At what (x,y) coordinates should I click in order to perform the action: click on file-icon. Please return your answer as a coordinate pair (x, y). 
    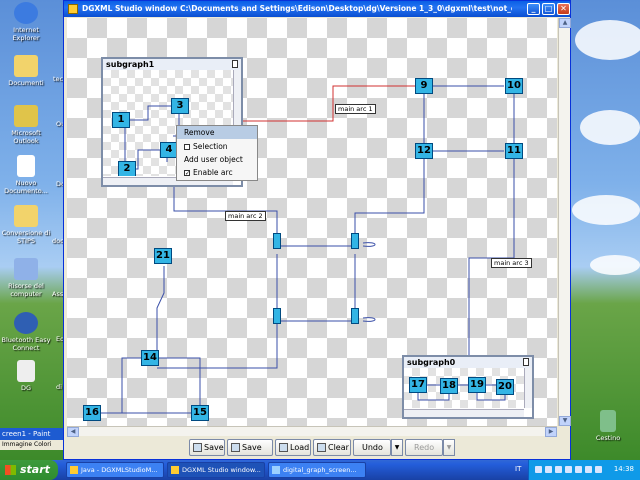
    Looking at the image, I should click on (26, 371).